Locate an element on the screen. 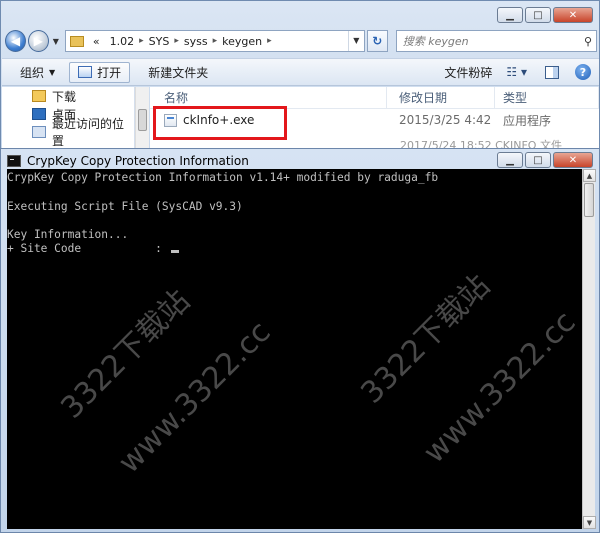 The height and width of the screenshot is (533, 600). console-line: Executing Script File (SysCAD v9.3) is located at coordinates (125, 206).